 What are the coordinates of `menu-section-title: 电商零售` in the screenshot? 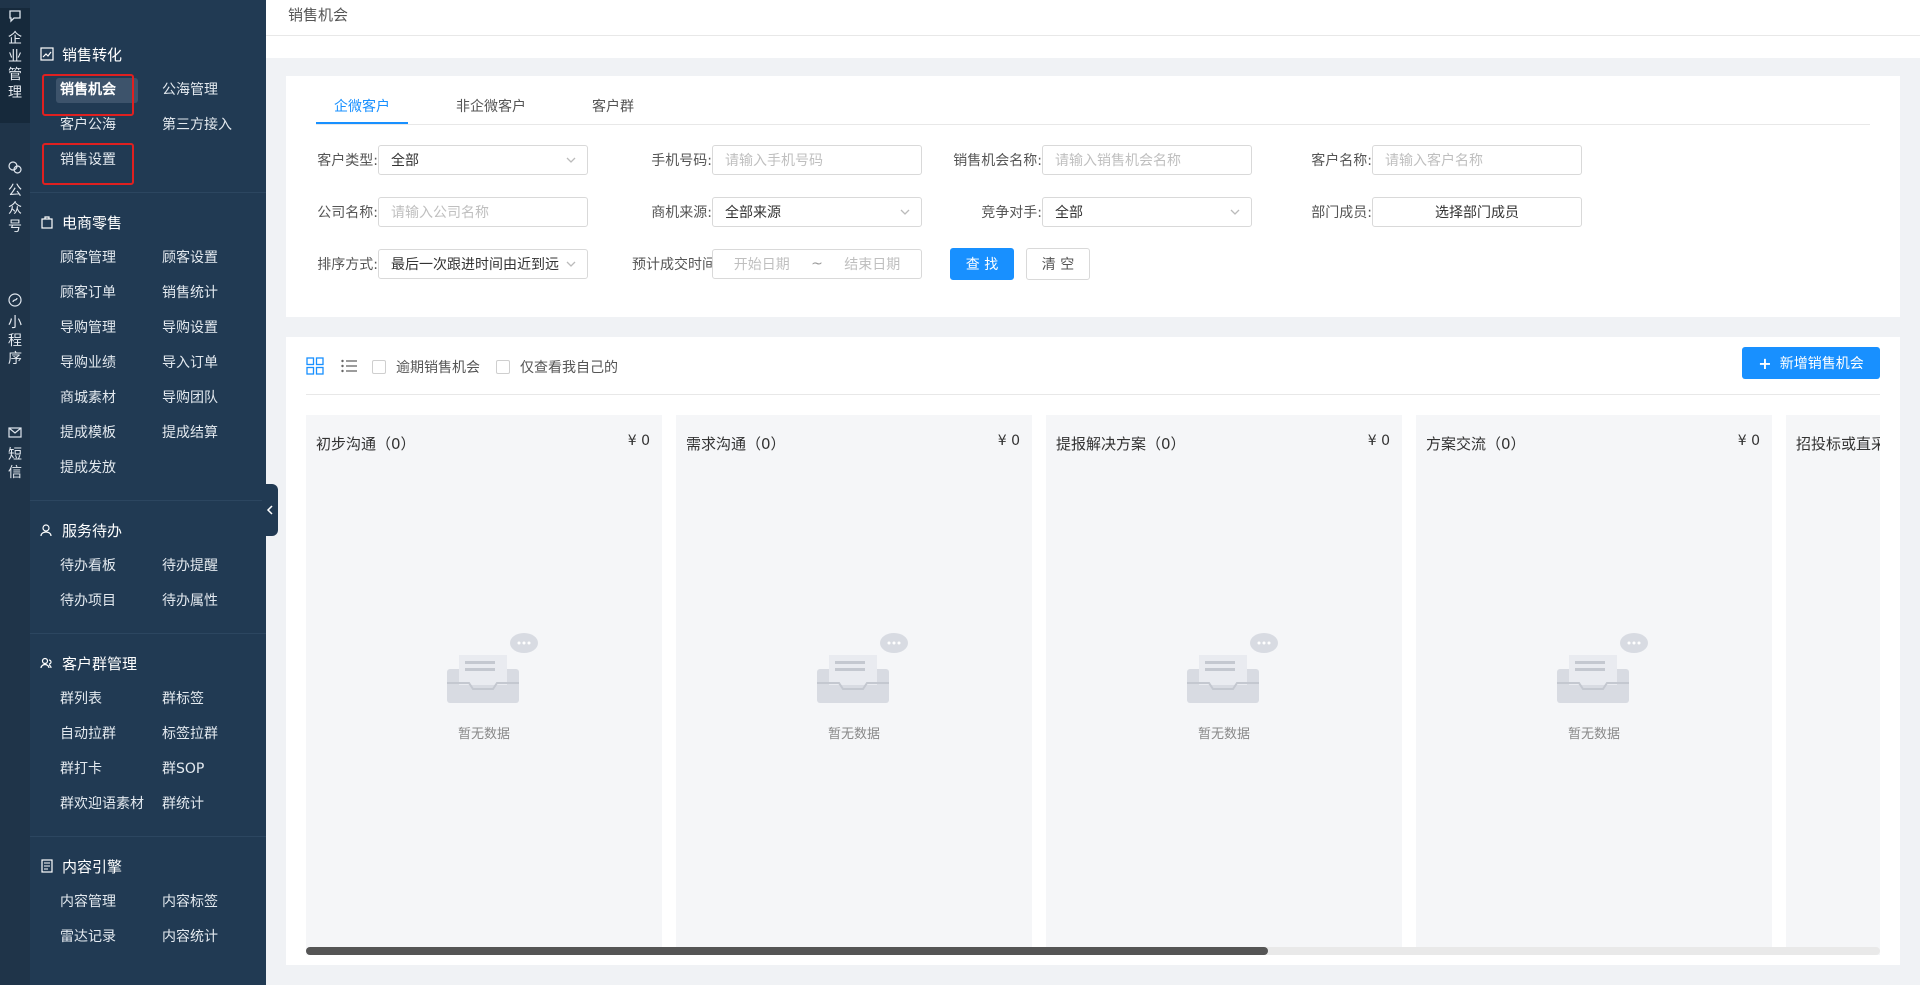 It's located at (92, 222).